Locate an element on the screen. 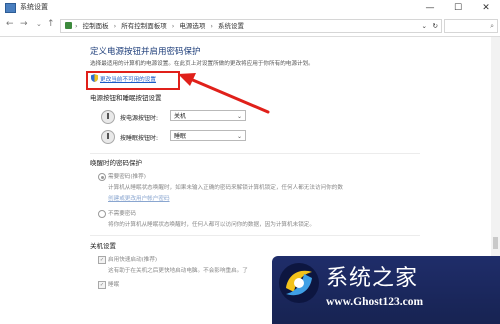  power-button-icon is located at coordinates (108, 117).